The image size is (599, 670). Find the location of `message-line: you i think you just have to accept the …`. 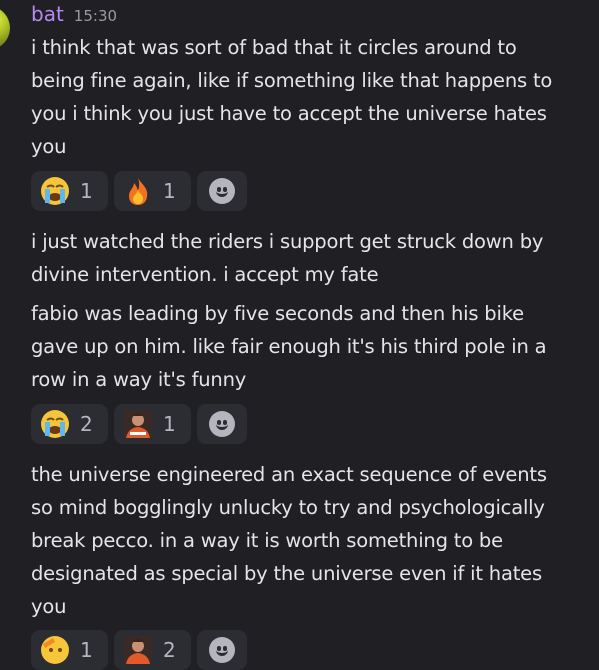

message-line: you i think you just have to accept the … is located at coordinates (289, 113).